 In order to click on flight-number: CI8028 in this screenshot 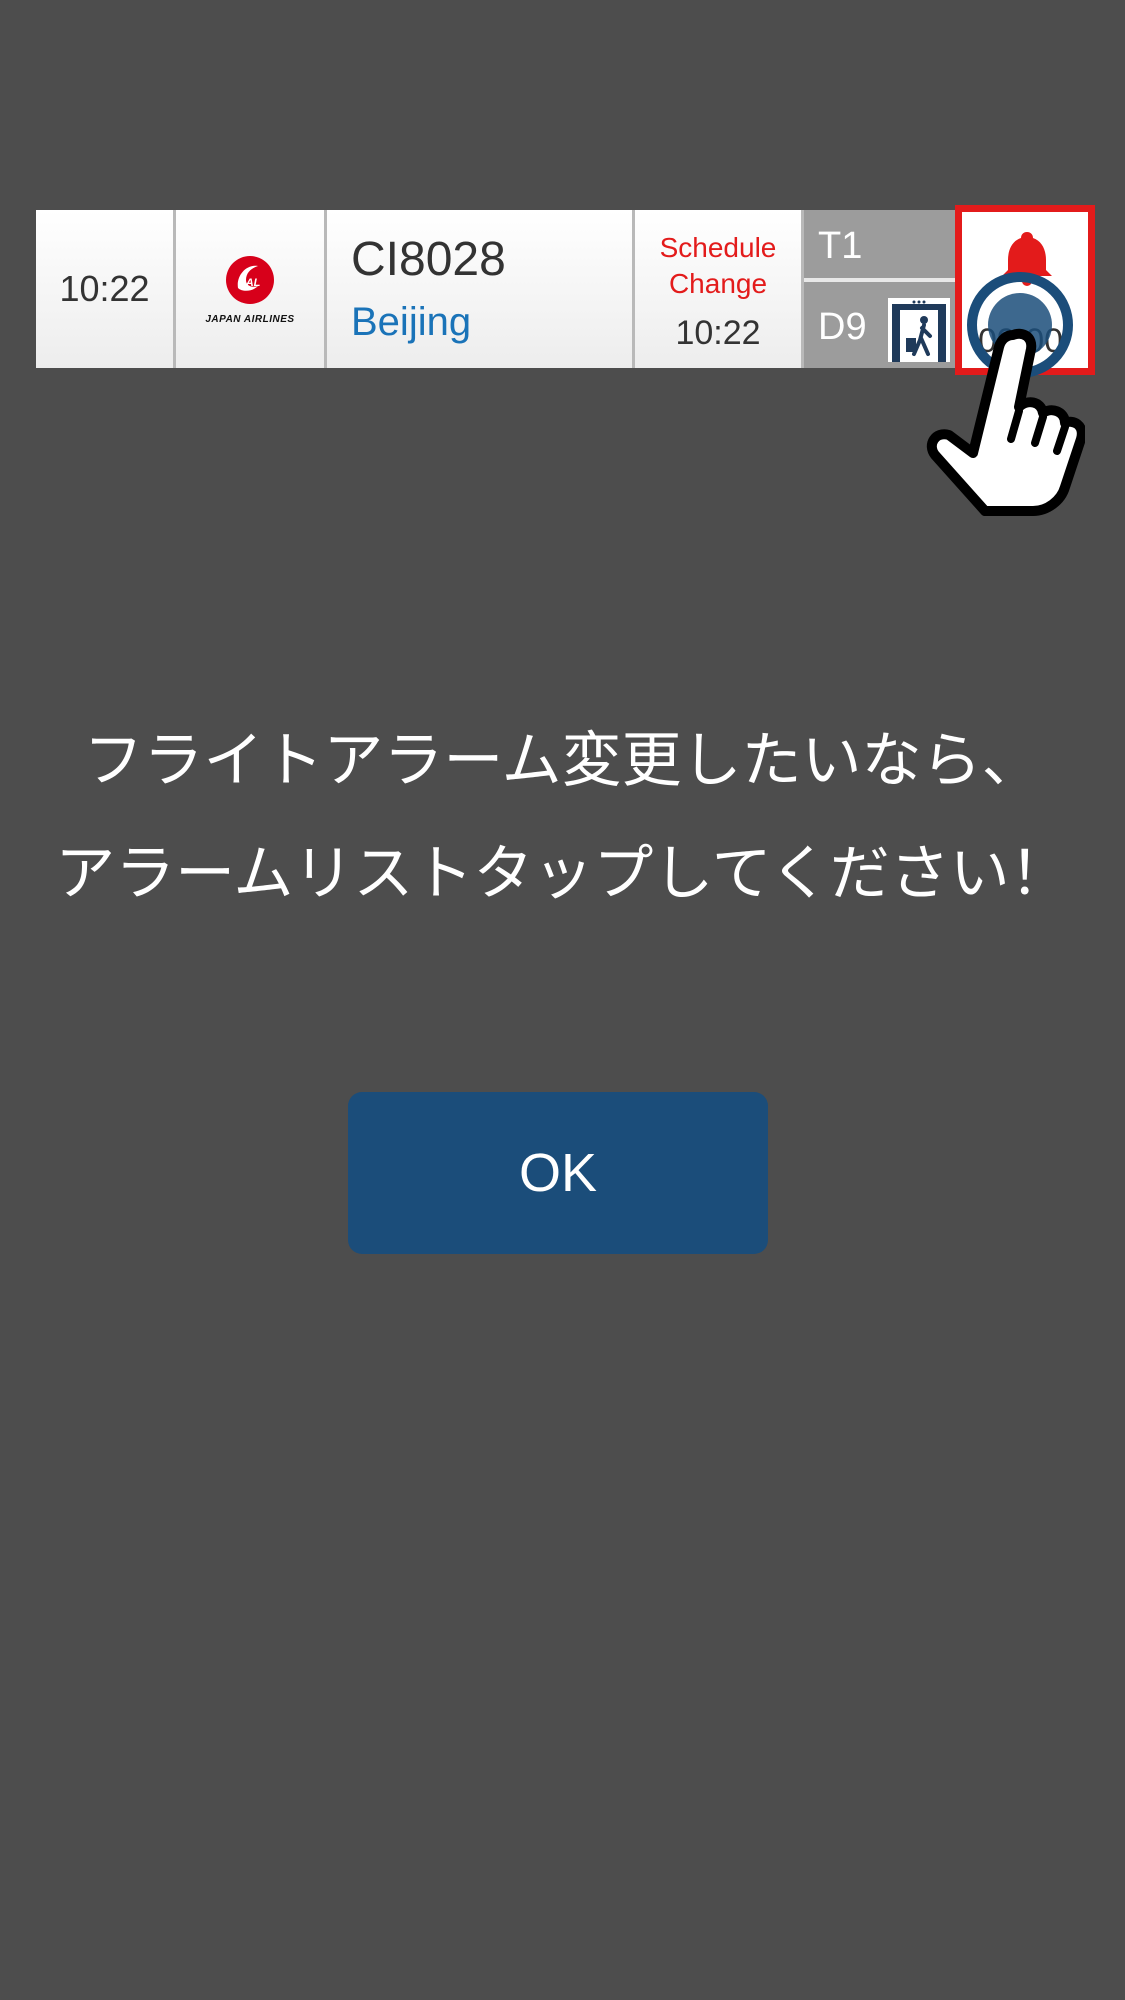, I will do `click(428, 259)`.